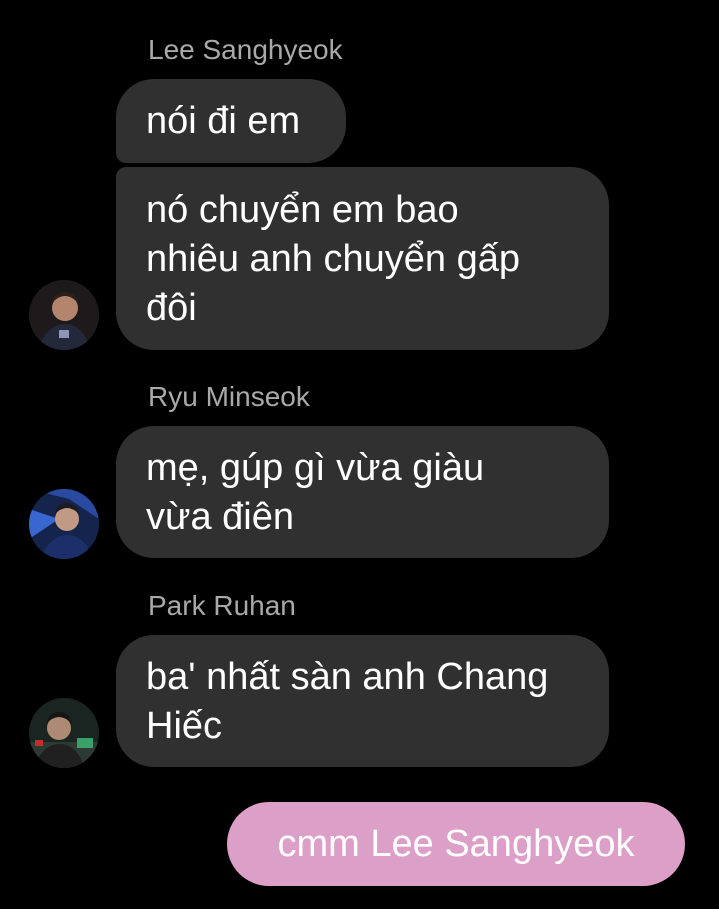 This screenshot has width=719, height=909. What do you see at coordinates (245, 49) in the screenshot?
I see `sender-name: Lee Sanghyeok` at bounding box center [245, 49].